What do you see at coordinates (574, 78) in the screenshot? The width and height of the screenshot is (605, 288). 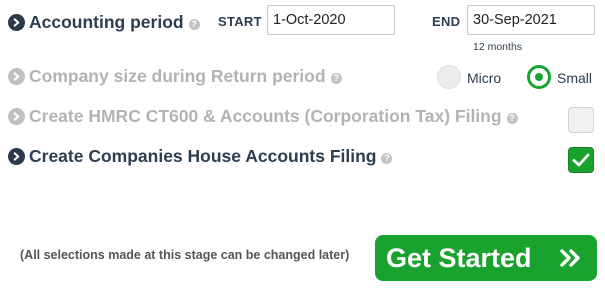 I see `small-radio-label: Small` at bounding box center [574, 78].